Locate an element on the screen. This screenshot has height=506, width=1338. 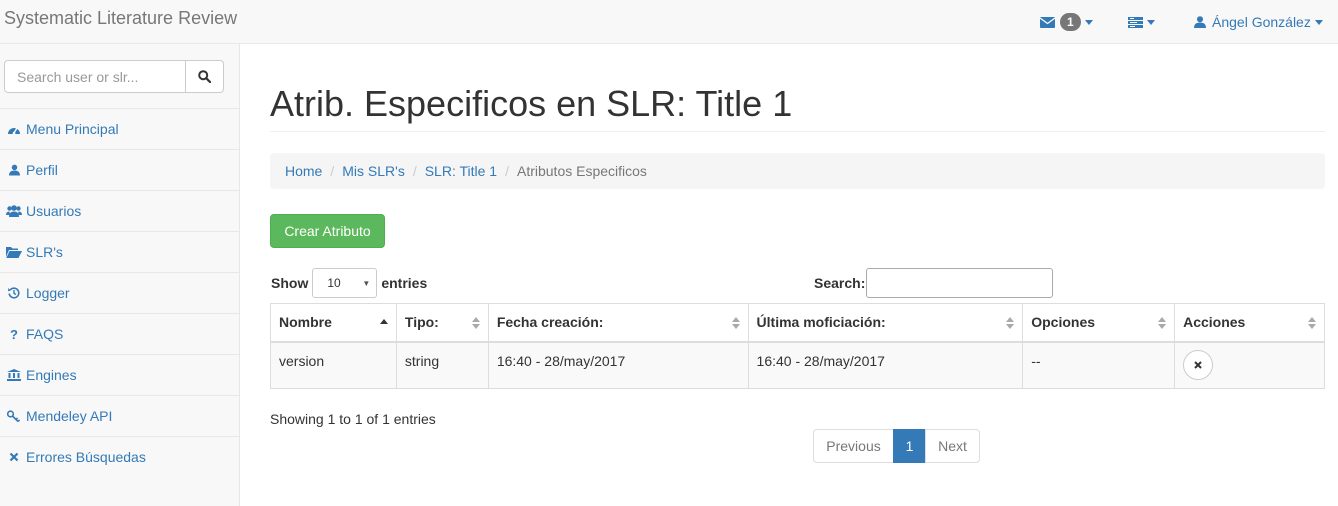
delete-button is located at coordinates (1198, 364).